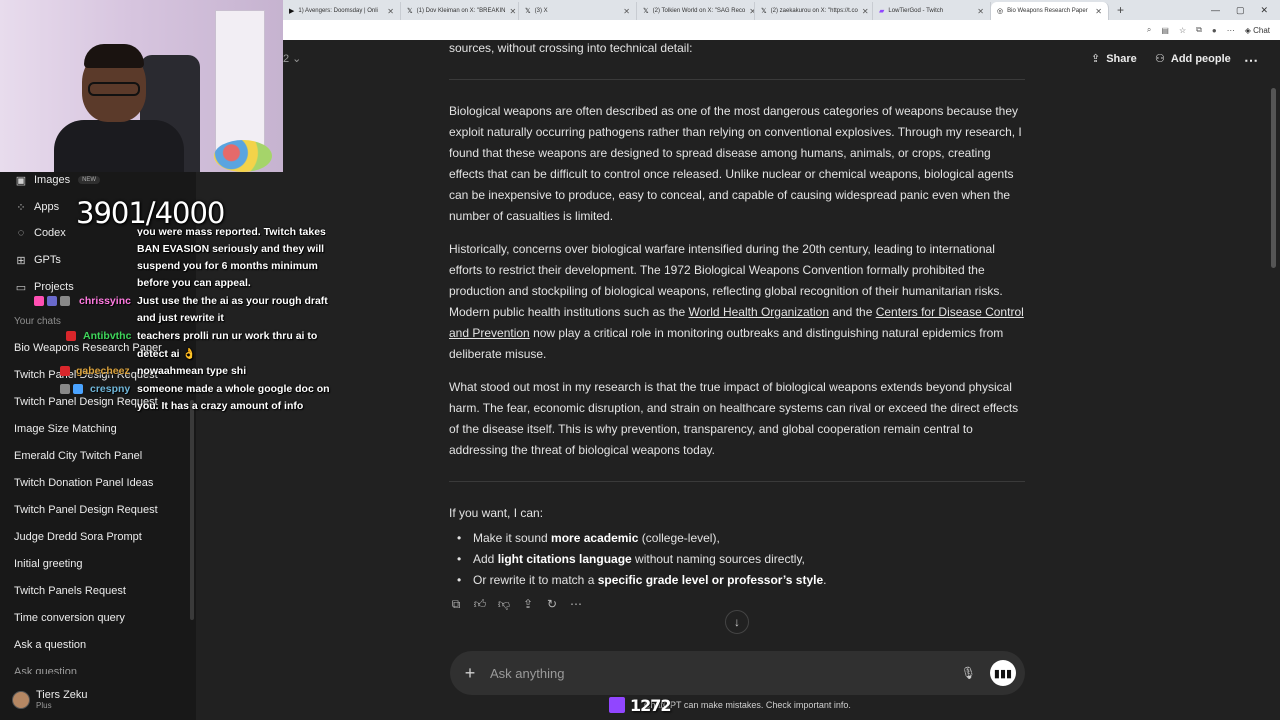 The image size is (1280, 720). What do you see at coordinates (541, 11) in the screenshot?
I see `tab-label: (3) X` at bounding box center [541, 11].